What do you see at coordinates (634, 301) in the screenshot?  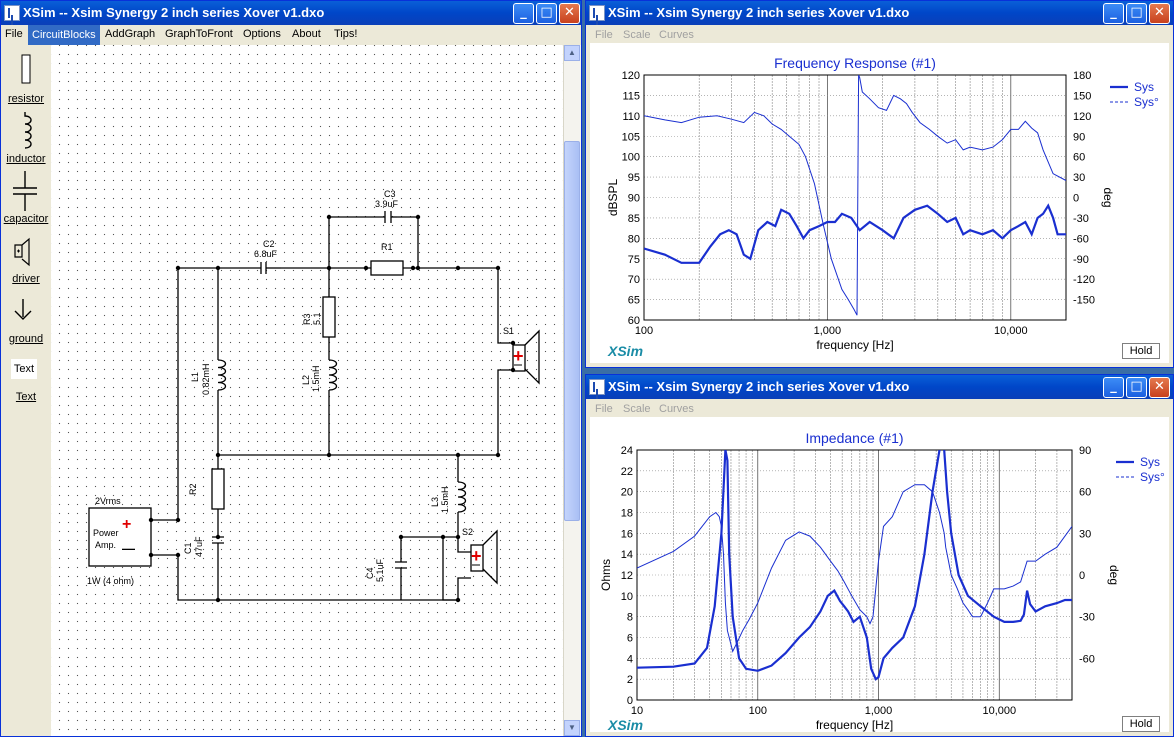 I see `y-tick-label: 65` at bounding box center [634, 301].